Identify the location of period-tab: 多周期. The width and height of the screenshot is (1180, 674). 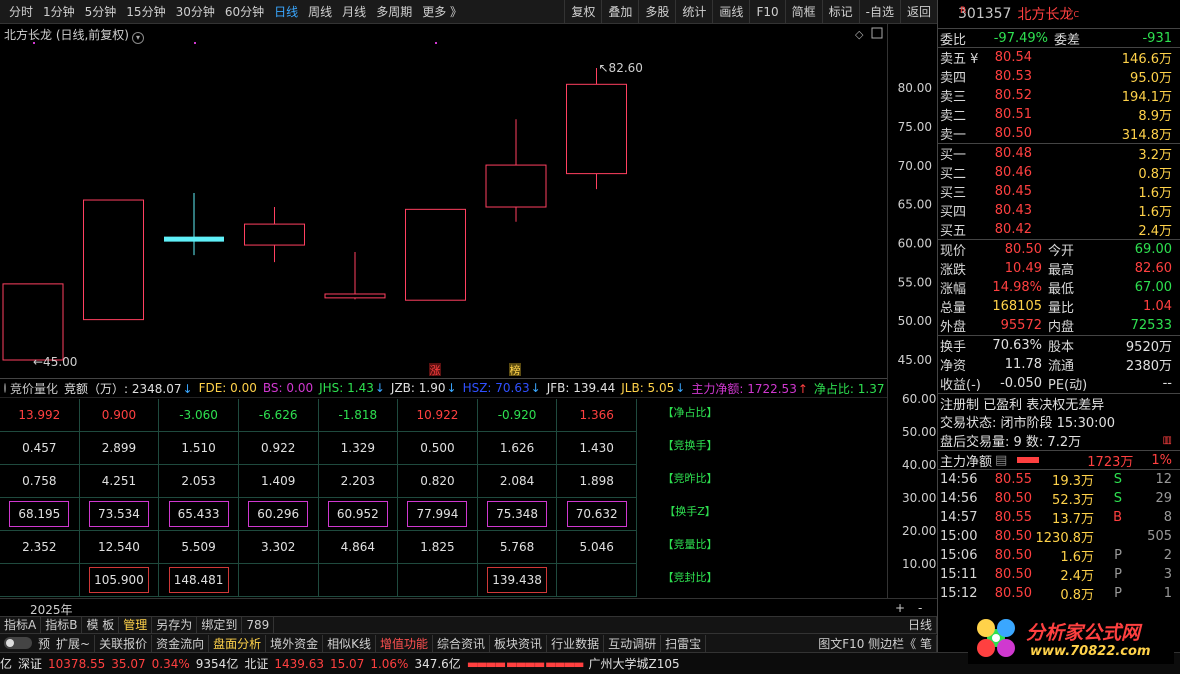
(394, 11).